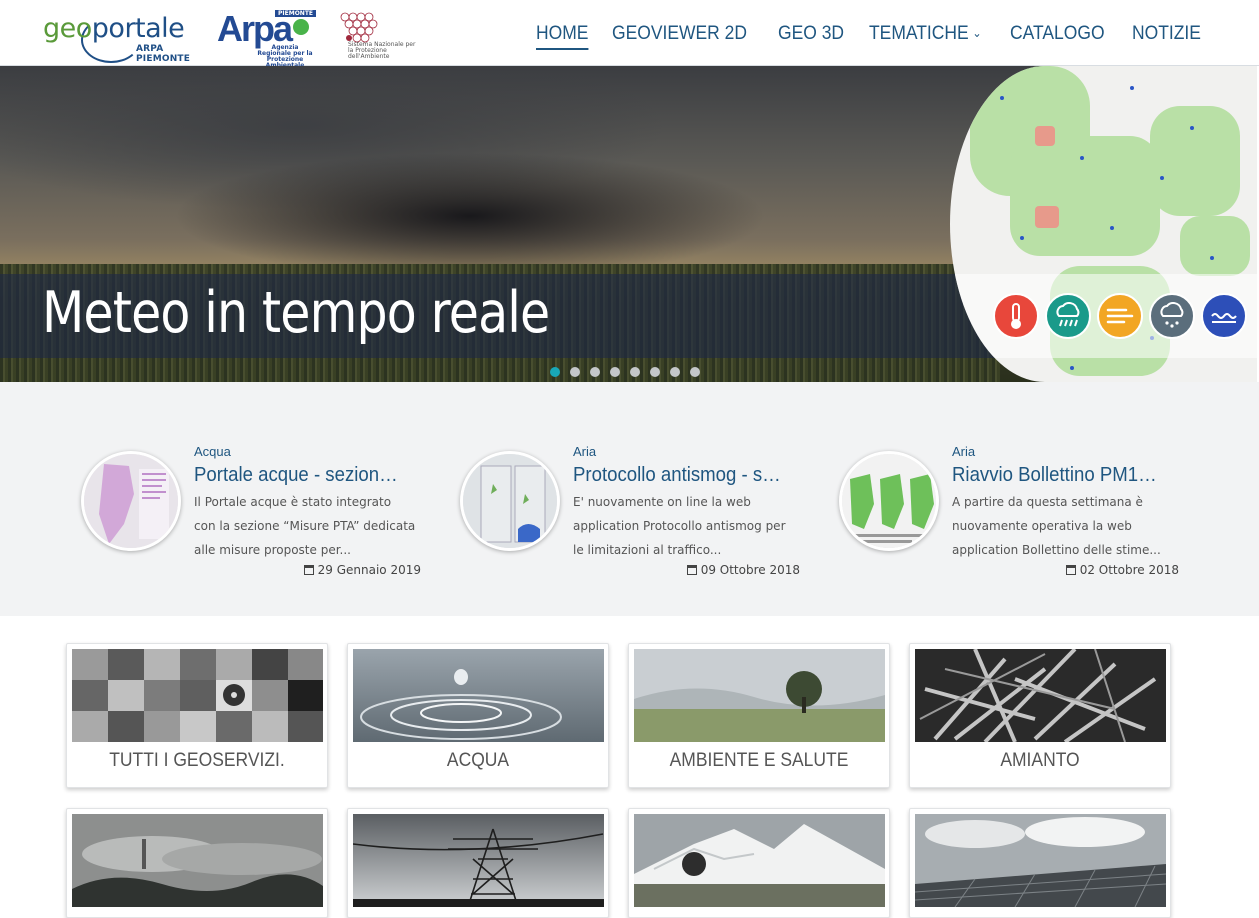  Describe the element at coordinates (1040, 695) in the screenshot. I see `card-image-asbestos-fibers` at that location.